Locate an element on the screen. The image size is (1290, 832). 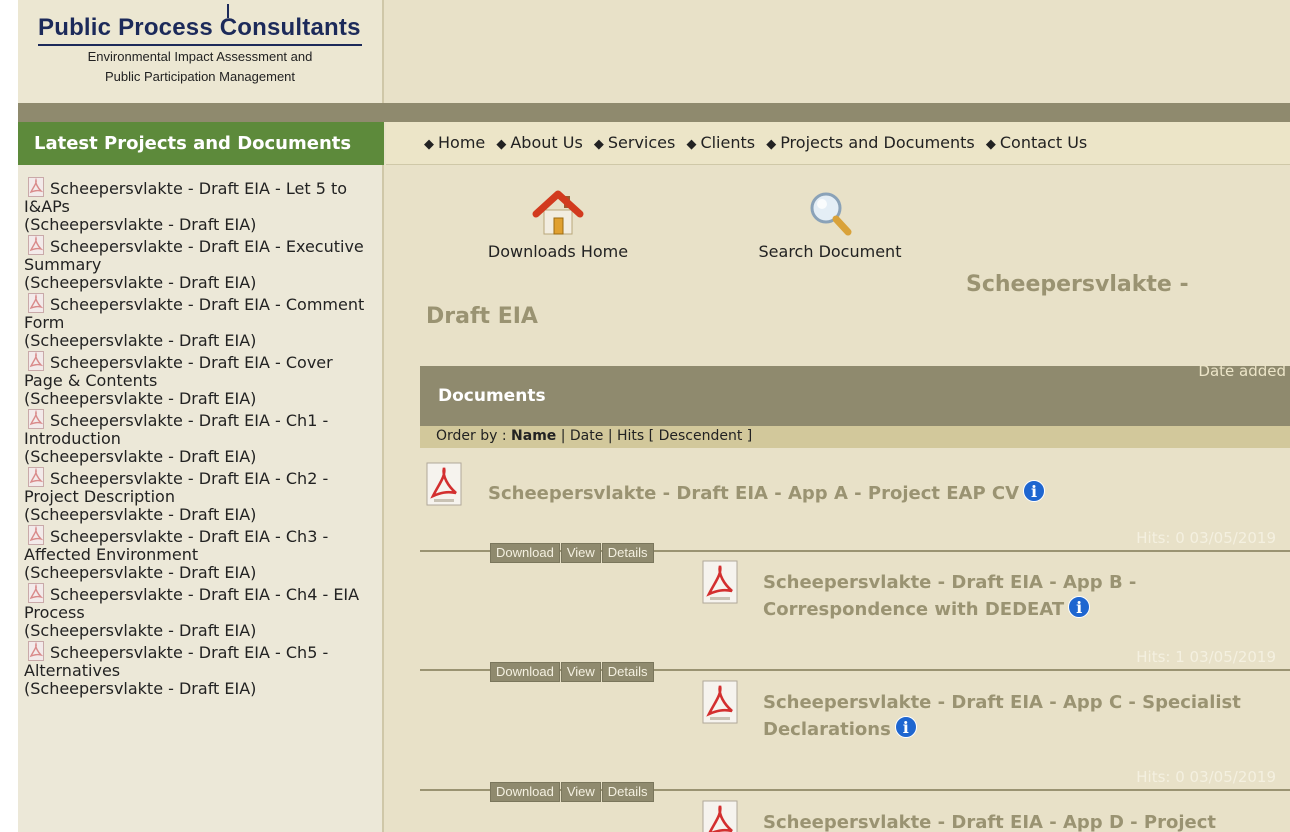
category-heading-cont: Draft EIA is located at coordinates (482, 316).